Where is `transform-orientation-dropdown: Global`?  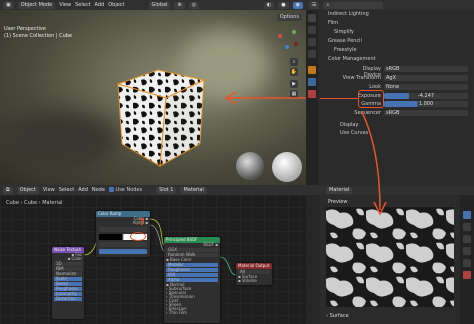
transform-orientation-dropdown: Global is located at coordinates (159, 5).